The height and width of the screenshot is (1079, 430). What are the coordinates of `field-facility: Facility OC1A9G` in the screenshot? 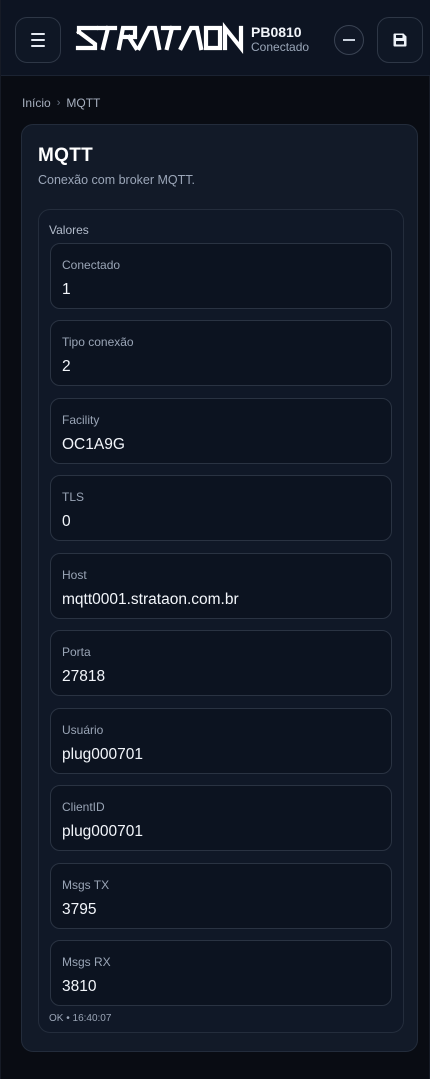 It's located at (221, 431).